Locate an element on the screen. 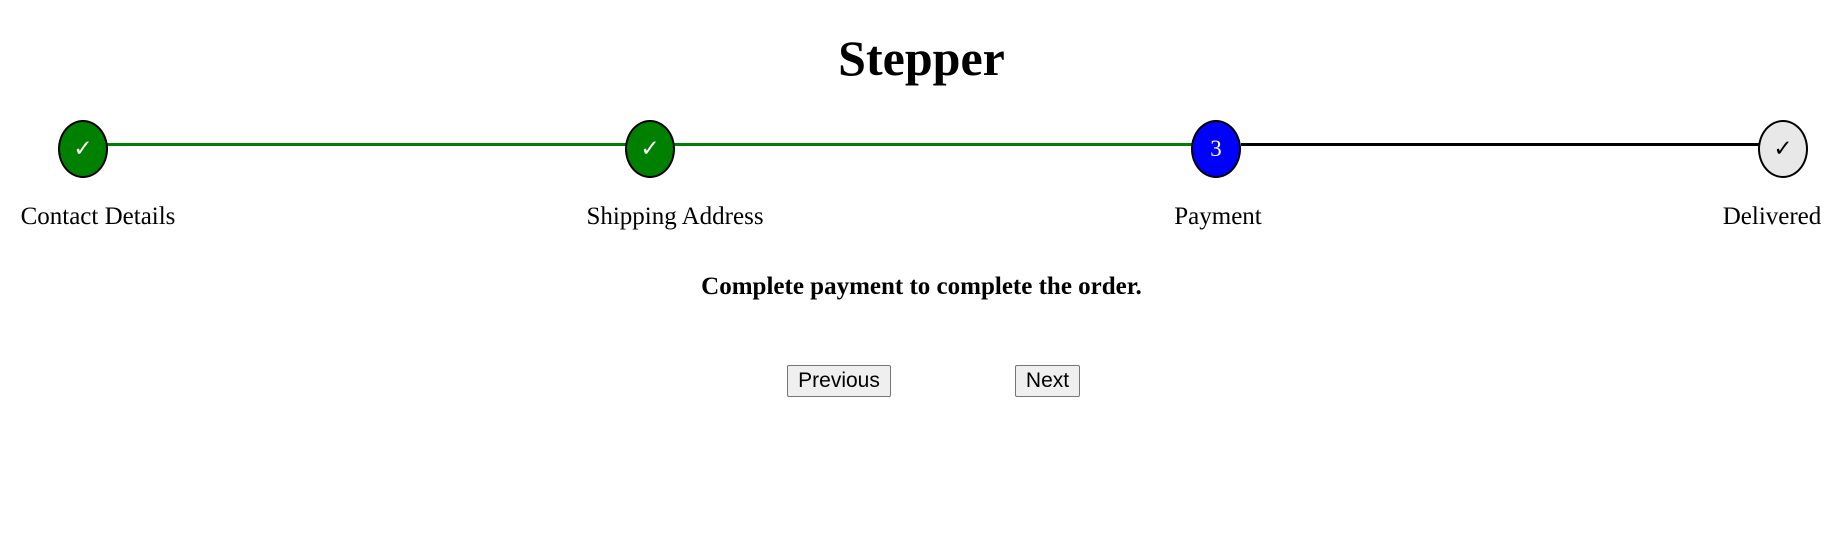  step-indicator-contact-details: ✓ is located at coordinates (83, 149).